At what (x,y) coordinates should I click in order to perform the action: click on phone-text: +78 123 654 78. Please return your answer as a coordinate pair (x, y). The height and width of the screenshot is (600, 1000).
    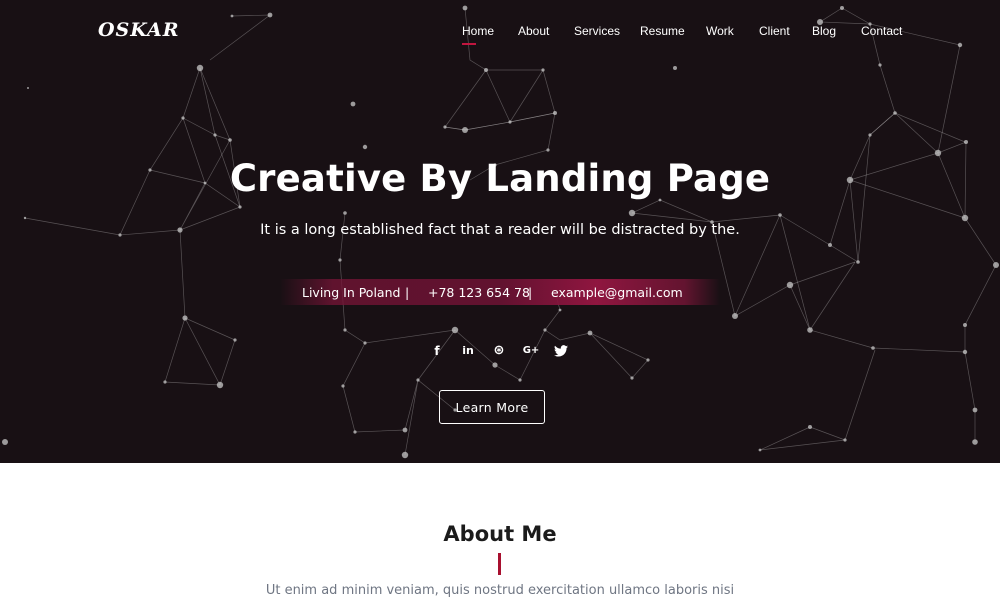
    Looking at the image, I should click on (479, 292).